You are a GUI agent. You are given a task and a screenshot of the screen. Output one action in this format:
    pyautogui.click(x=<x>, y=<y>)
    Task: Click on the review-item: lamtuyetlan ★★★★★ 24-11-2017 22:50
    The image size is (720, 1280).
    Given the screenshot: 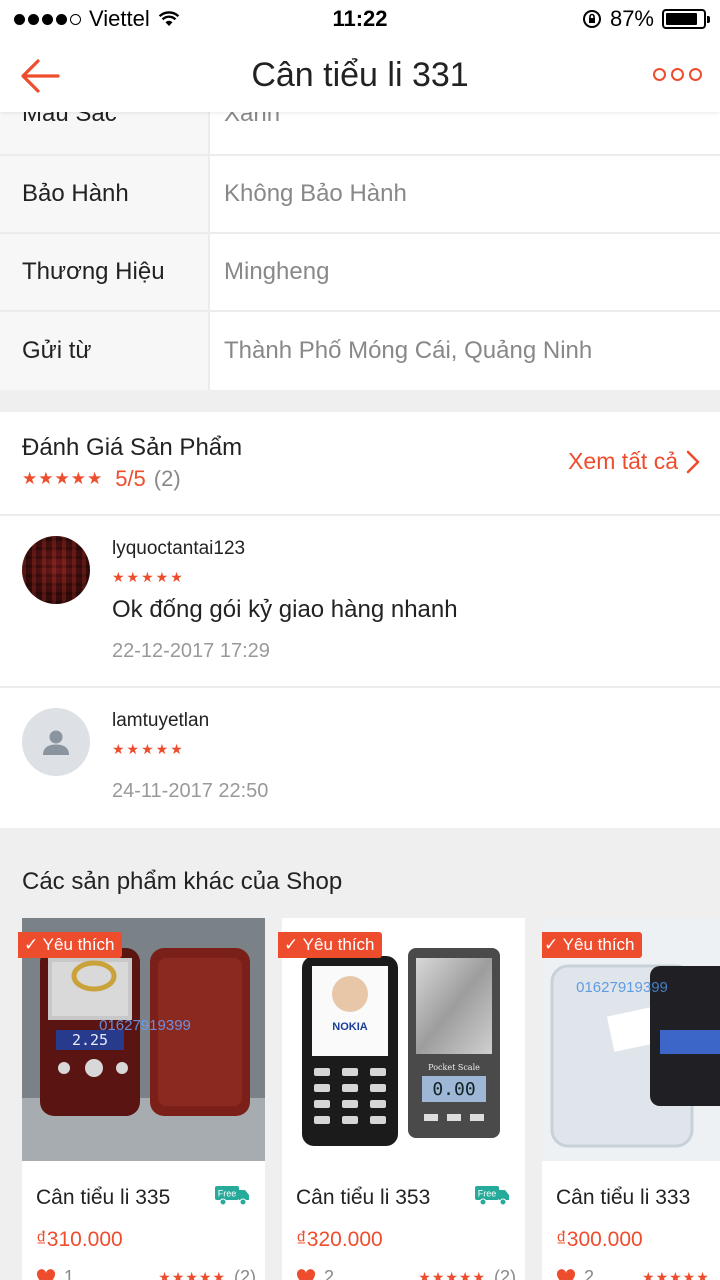 What is the action you would take?
    pyautogui.click(x=360, y=758)
    